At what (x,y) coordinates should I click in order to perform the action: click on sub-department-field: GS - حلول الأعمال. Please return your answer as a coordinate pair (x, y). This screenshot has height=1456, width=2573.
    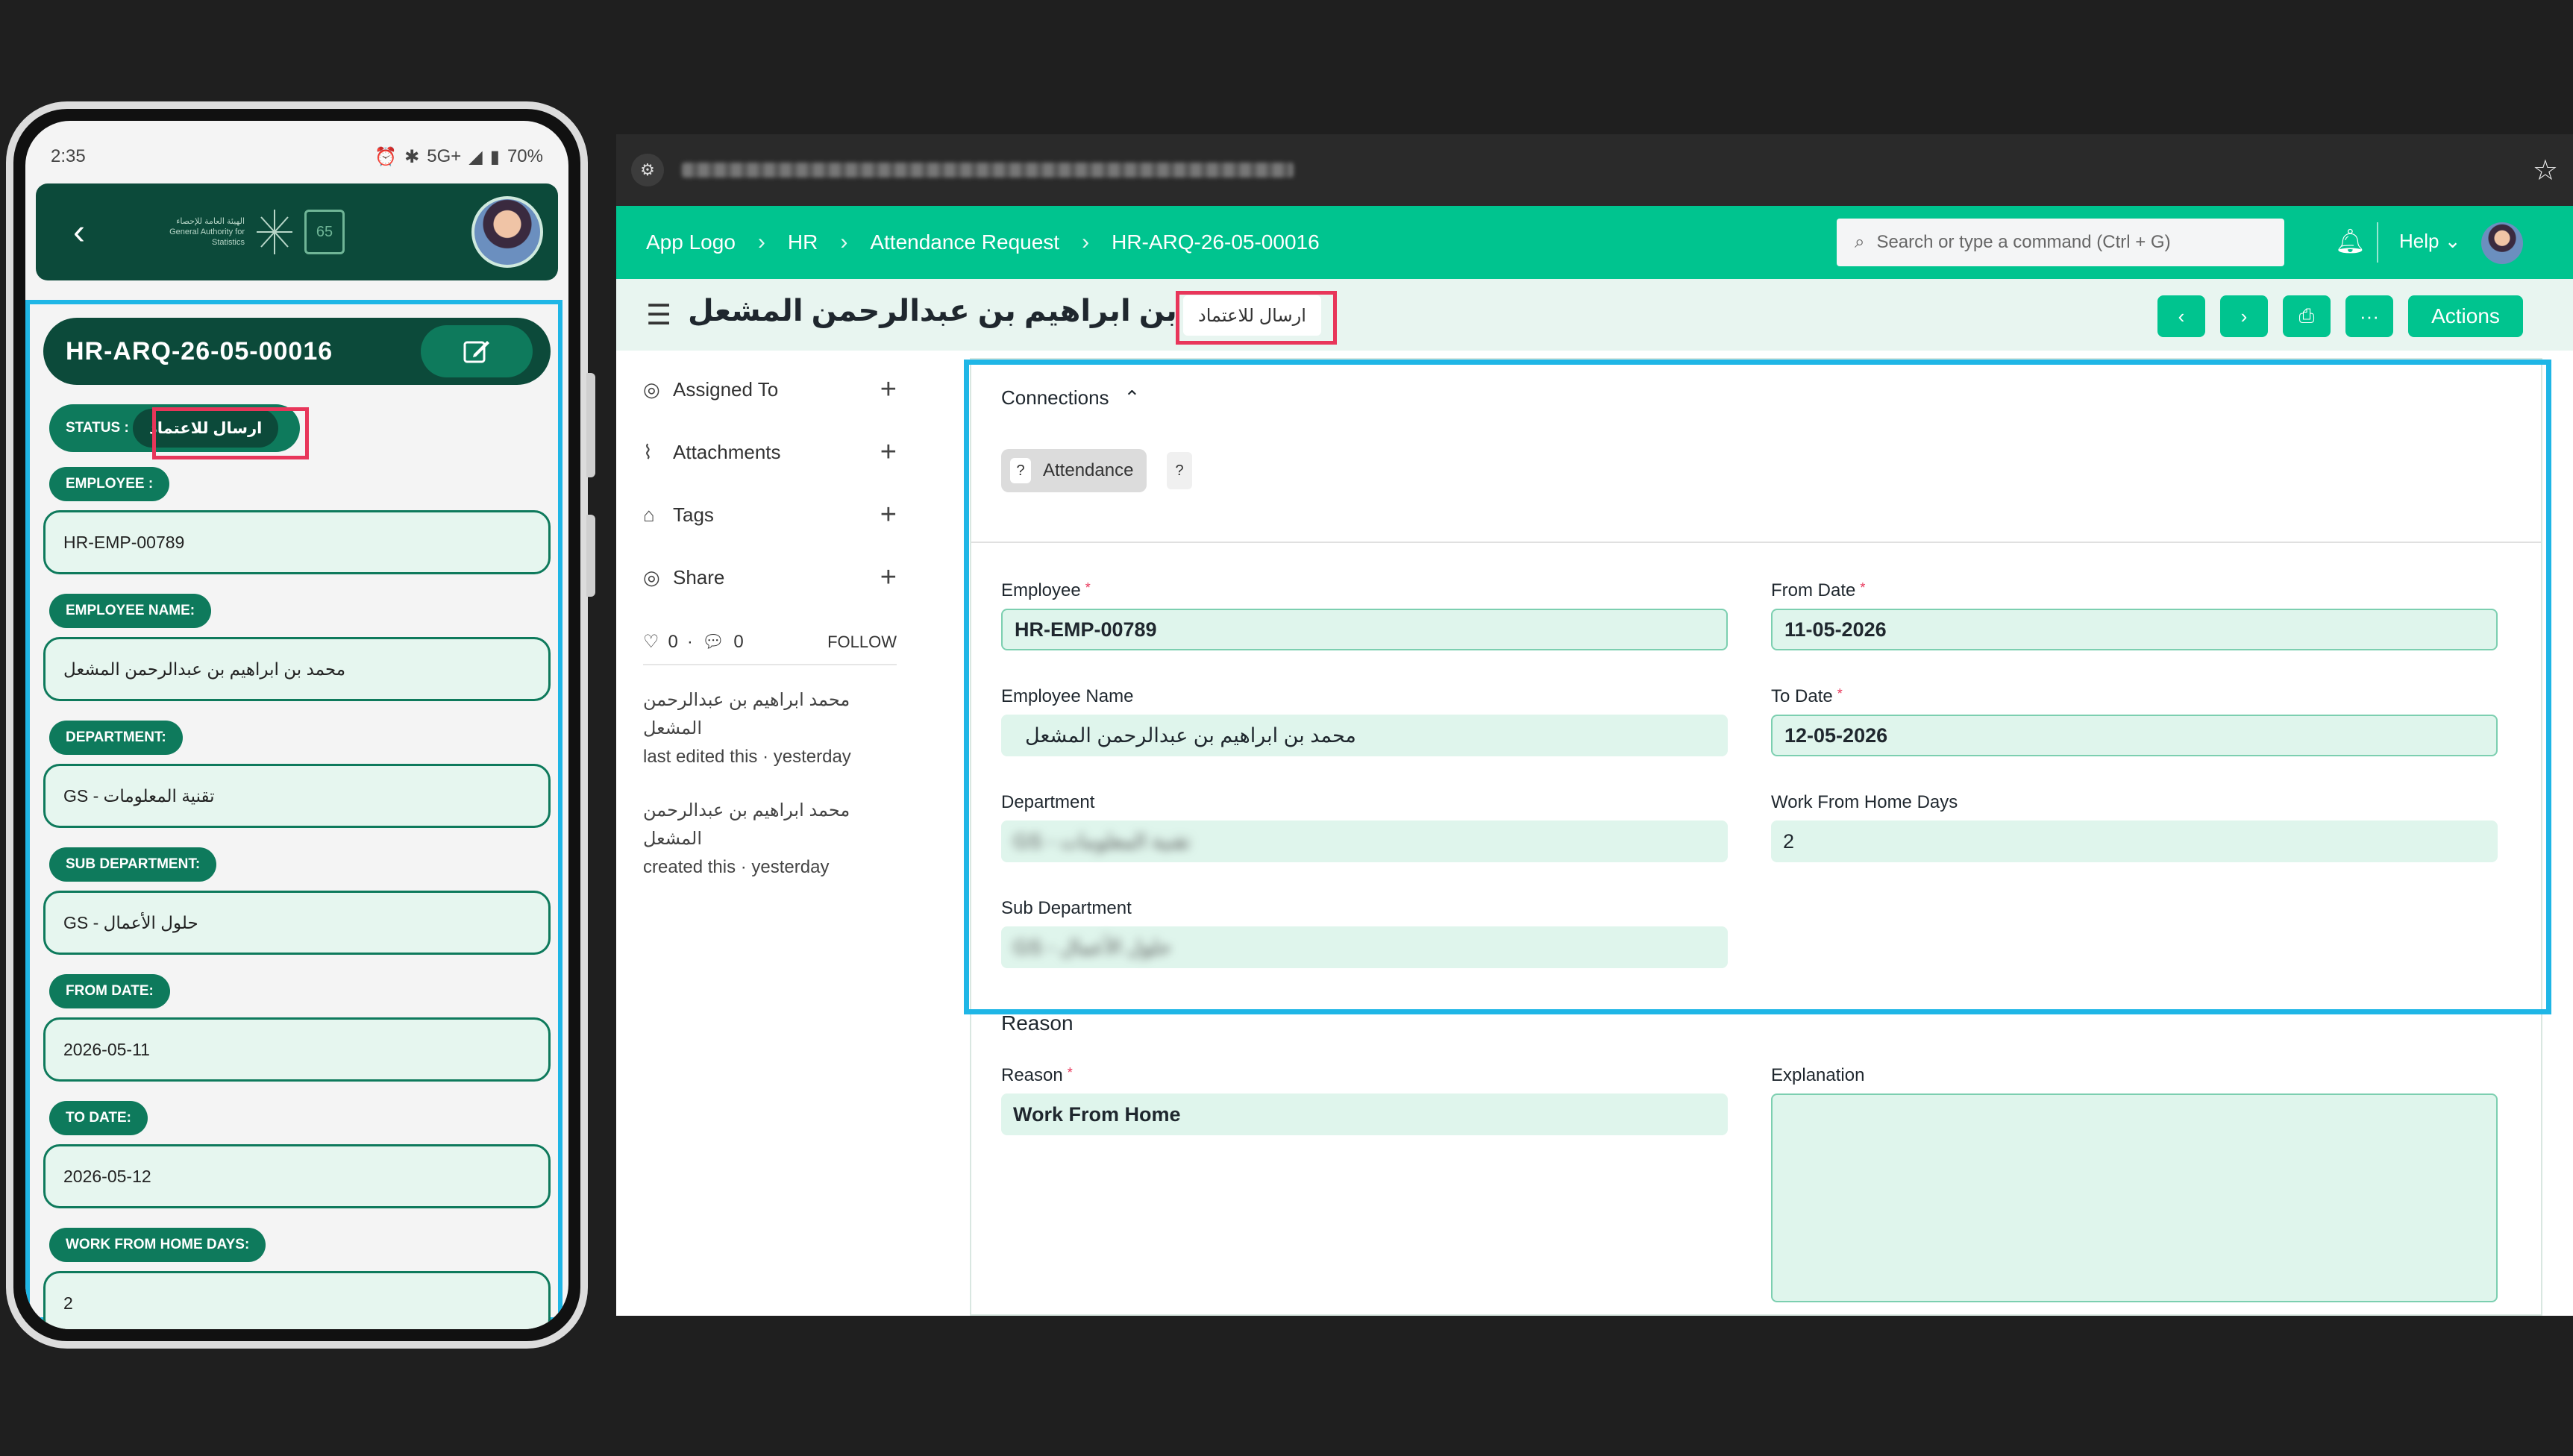
    Looking at the image, I should click on (297, 923).